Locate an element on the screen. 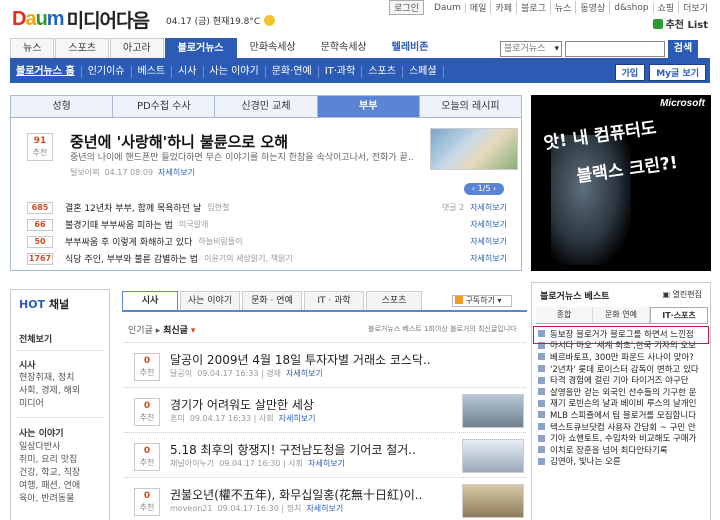 This screenshot has height=520, width=720. hot-link: 사회, 경제, 해외 is located at coordinates (49, 391).